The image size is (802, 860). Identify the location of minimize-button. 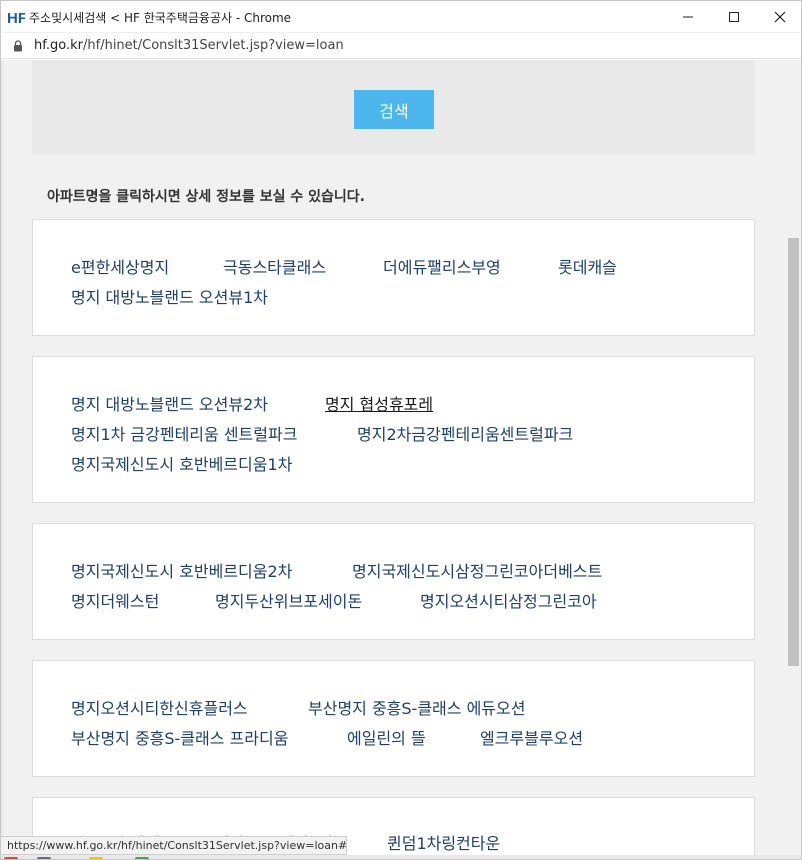
(688, 17).